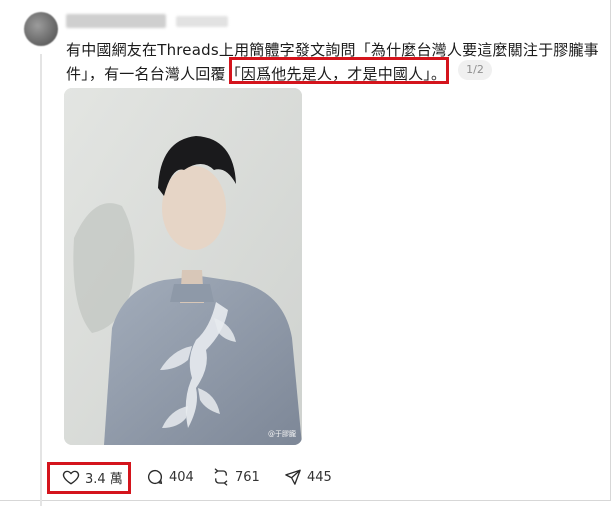  Describe the element at coordinates (319, 477) in the screenshot. I see `share-count: 445` at that location.